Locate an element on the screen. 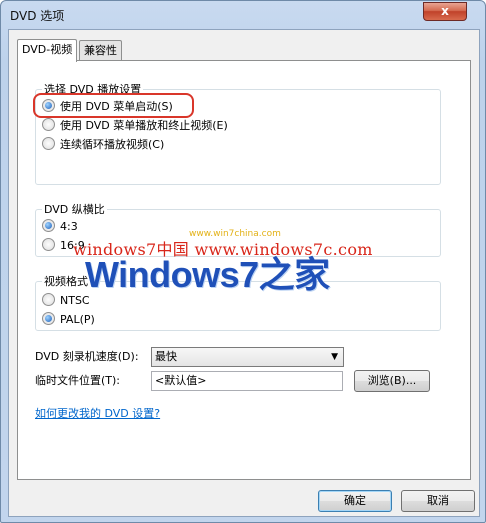 This screenshot has height=523, width=486. dropdown-arrow-icon: ▼ is located at coordinates (334, 357).